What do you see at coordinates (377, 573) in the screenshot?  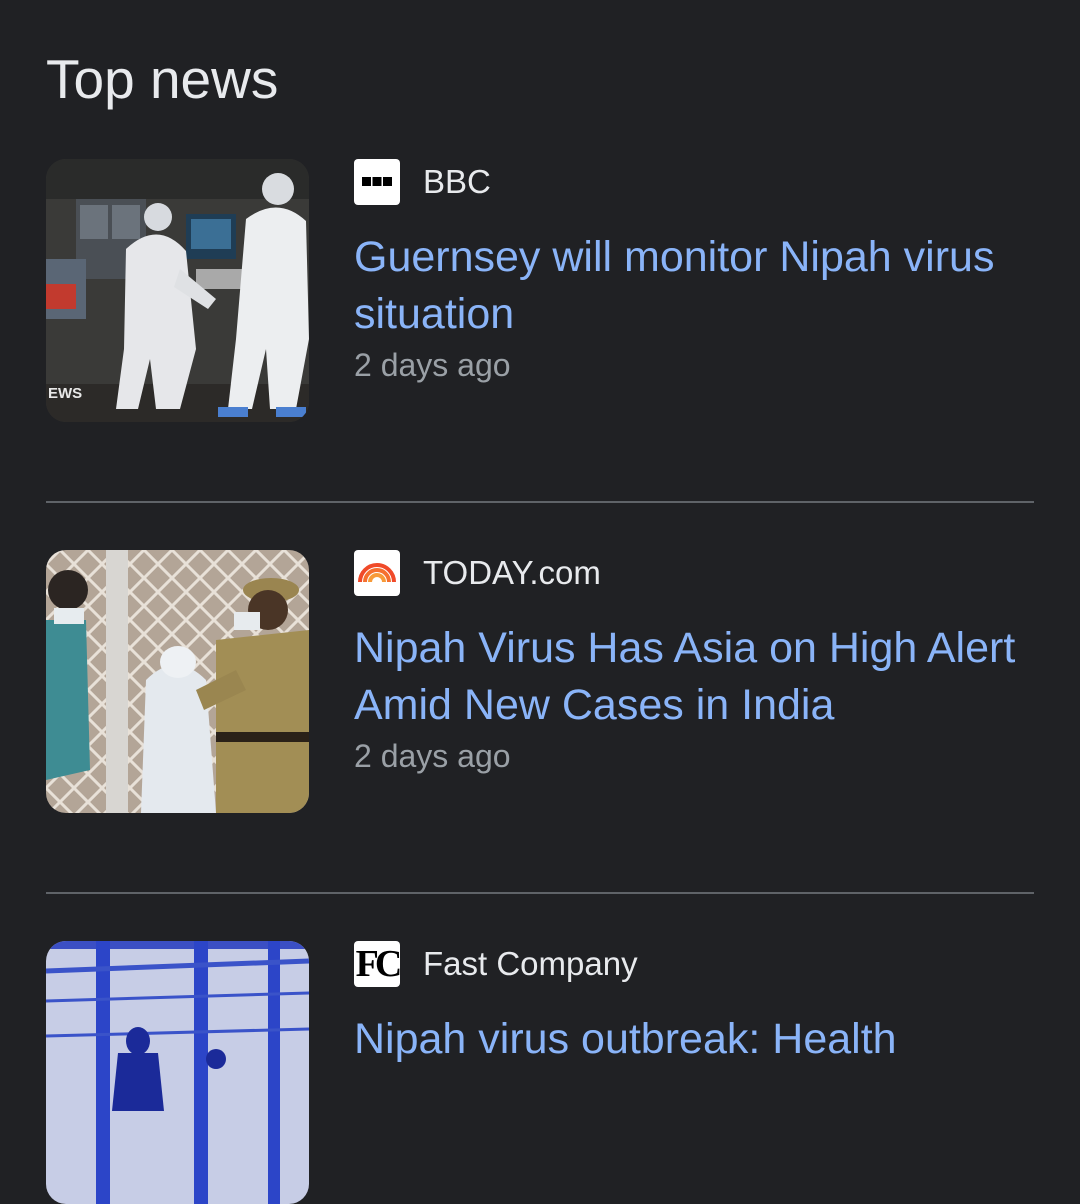 I see `today-logo-icon` at bounding box center [377, 573].